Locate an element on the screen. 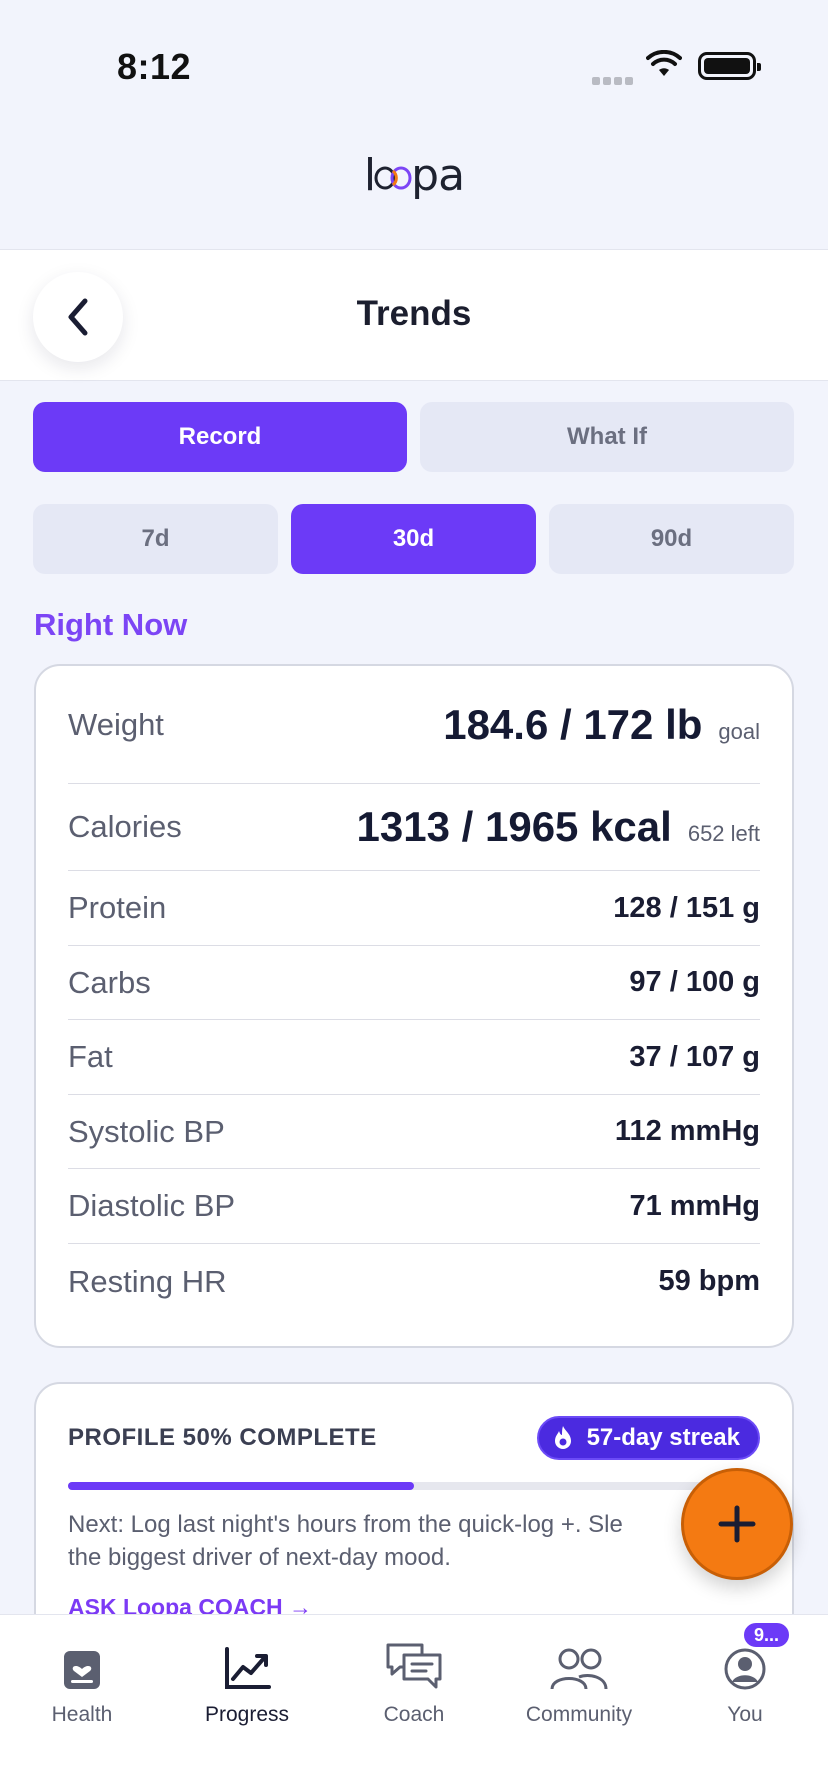 This screenshot has width=828, height=1792. tab-record: Record is located at coordinates (220, 437).